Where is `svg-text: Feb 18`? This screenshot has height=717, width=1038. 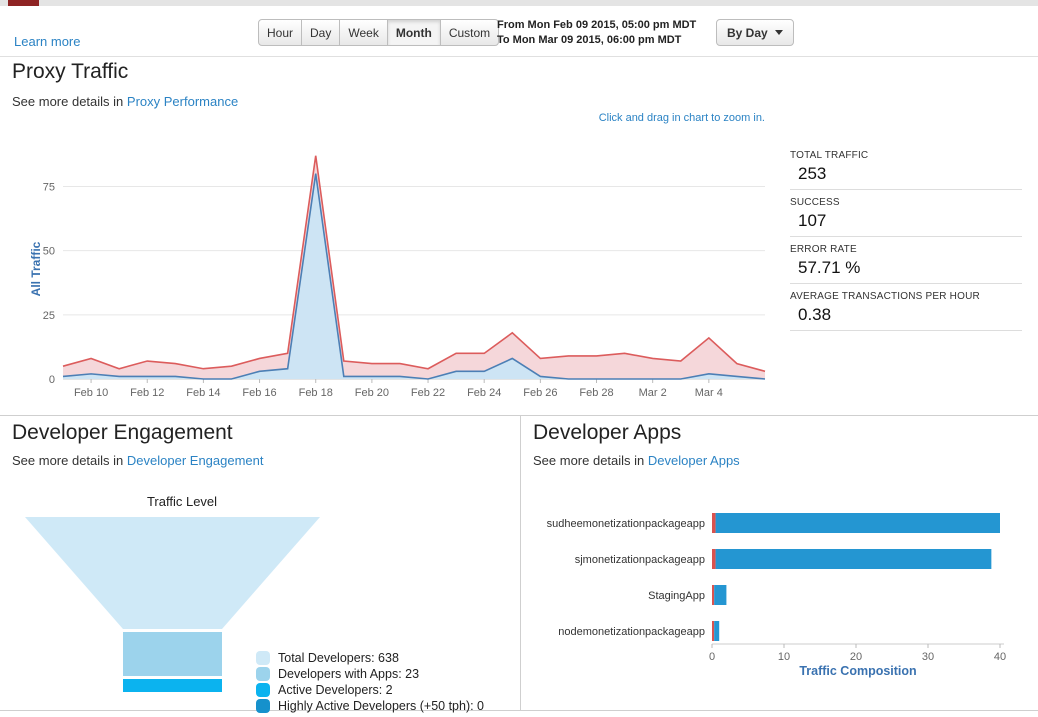
svg-text: Feb 18 is located at coordinates (316, 393).